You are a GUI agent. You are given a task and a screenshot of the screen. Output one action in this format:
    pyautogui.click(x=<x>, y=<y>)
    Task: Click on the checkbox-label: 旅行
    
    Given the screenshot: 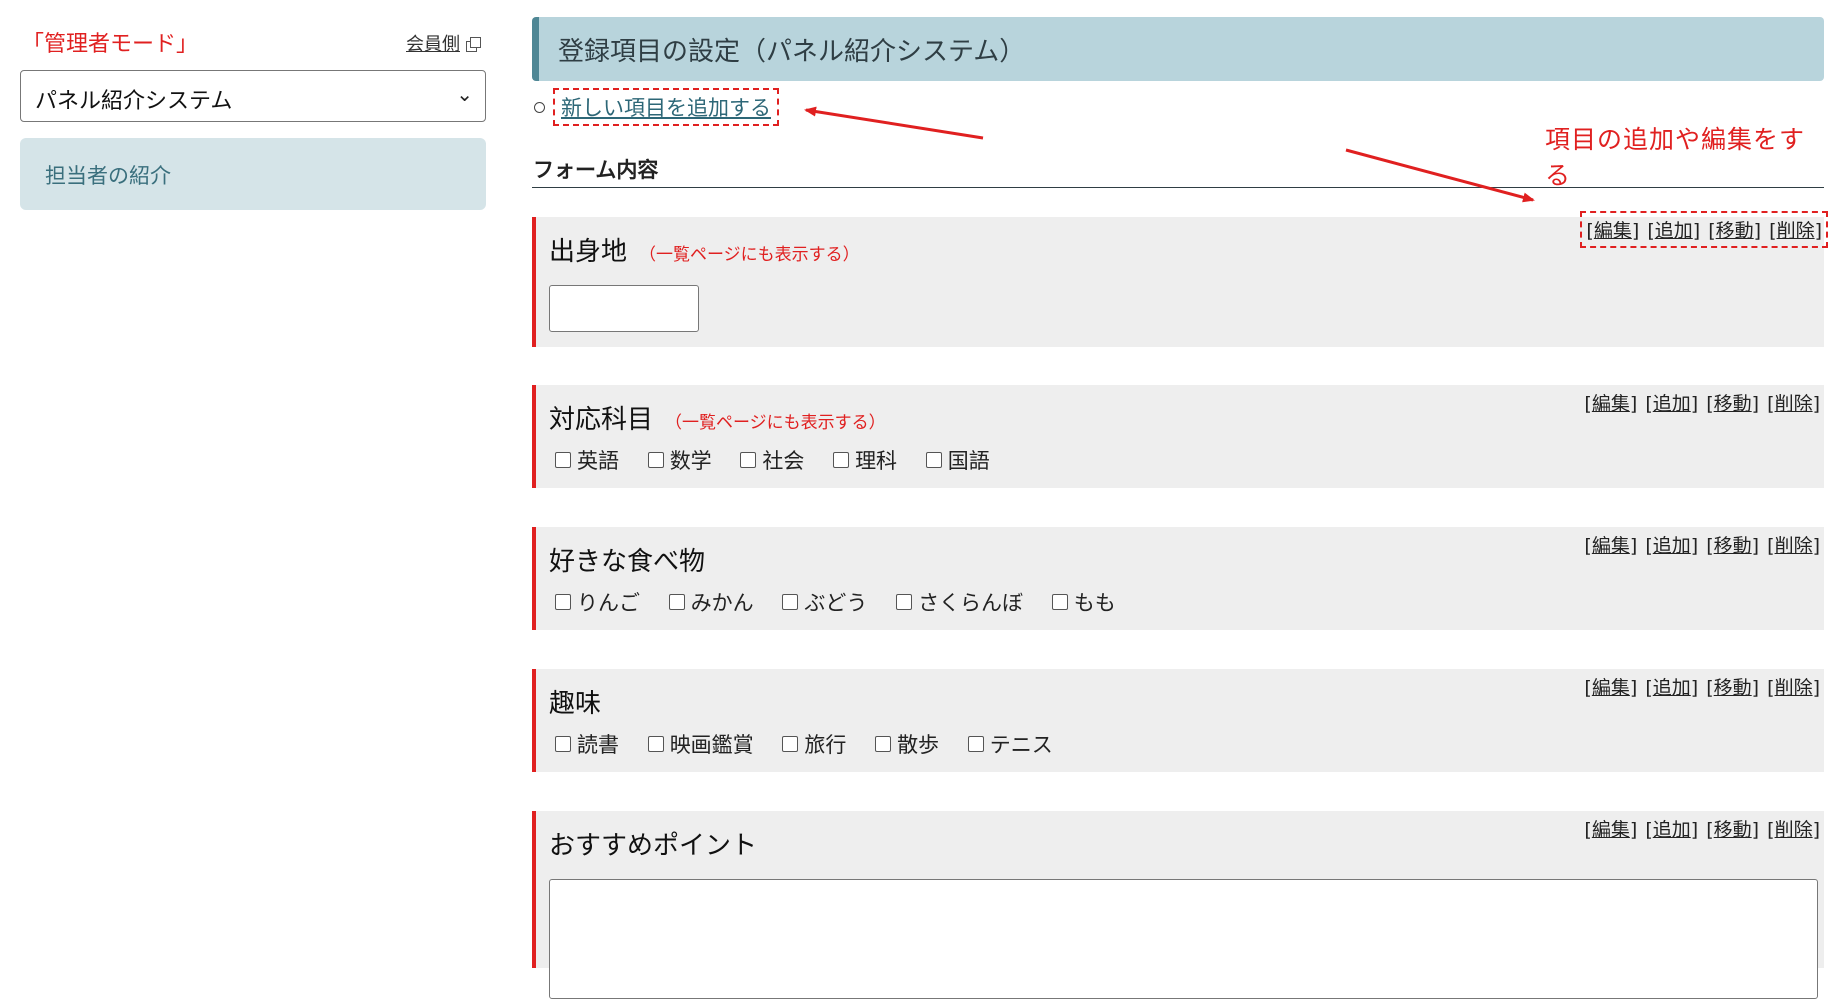 What is the action you would take?
    pyautogui.click(x=825, y=745)
    